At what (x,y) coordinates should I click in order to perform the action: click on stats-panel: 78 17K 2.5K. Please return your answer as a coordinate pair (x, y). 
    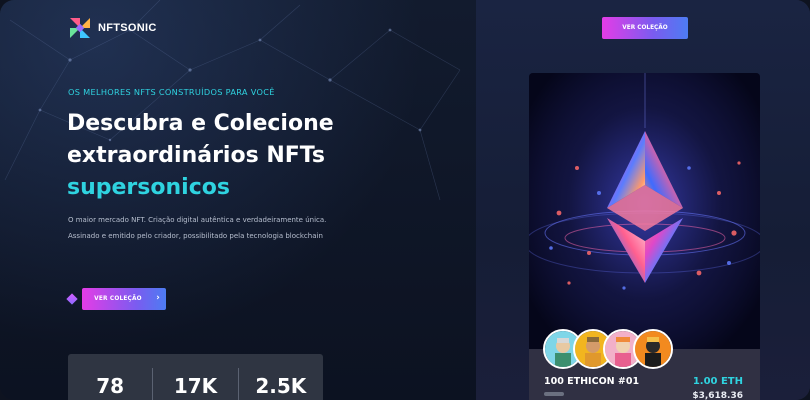
    Looking at the image, I should click on (195, 377).